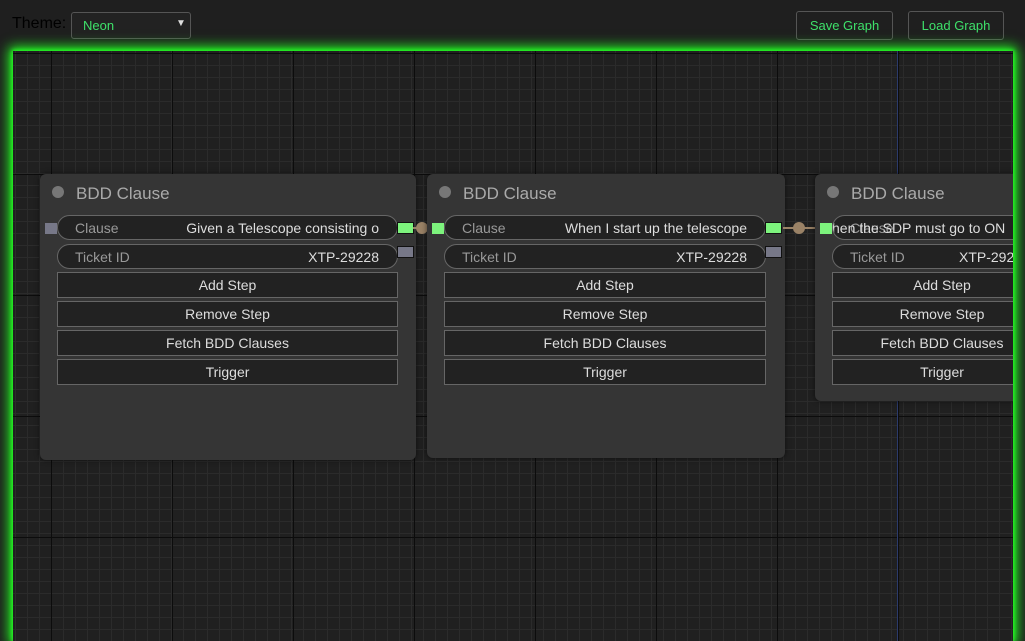 This screenshot has width=1025, height=641. What do you see at coordinates (655, 228) in the screenshot?
I see `clause-value: When I start up the telescope` at bounding box center [655, 228].